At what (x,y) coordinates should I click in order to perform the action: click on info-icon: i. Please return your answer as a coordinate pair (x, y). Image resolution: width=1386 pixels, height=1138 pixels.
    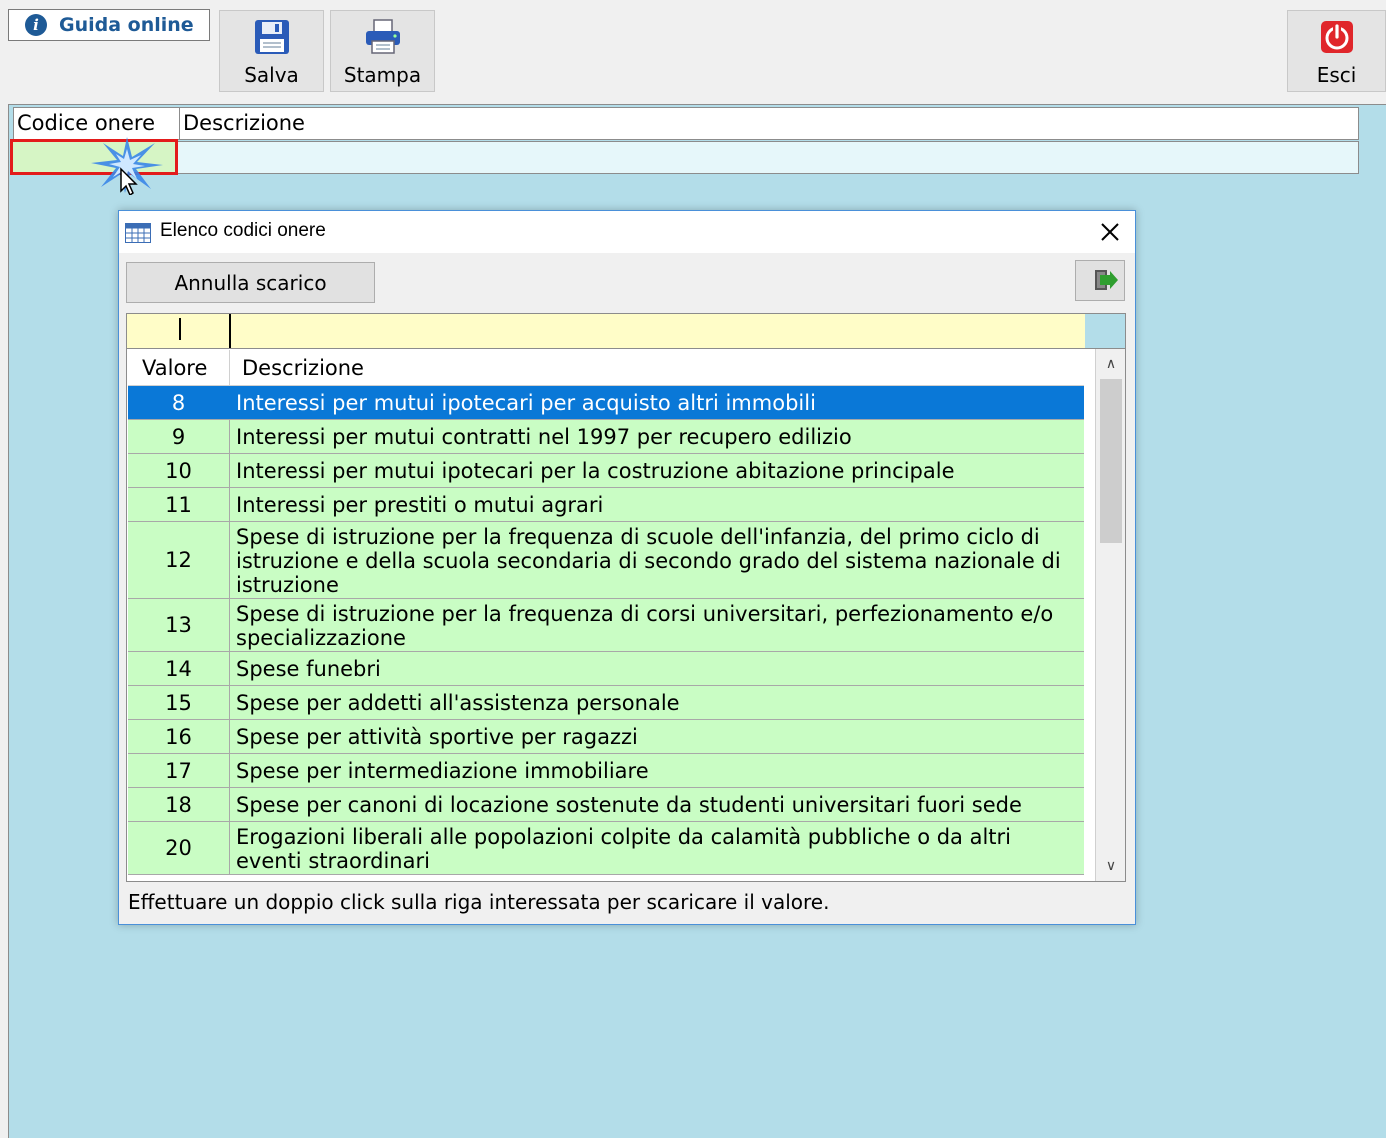
    Looking at the image, I should click on (36, 25).